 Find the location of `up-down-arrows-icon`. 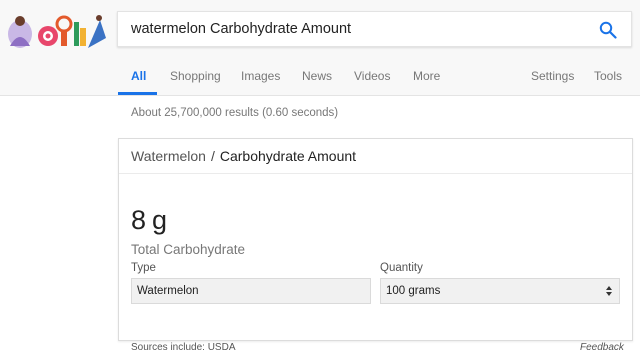

up-down-arrows-icon is located at coordinates (609, 291).